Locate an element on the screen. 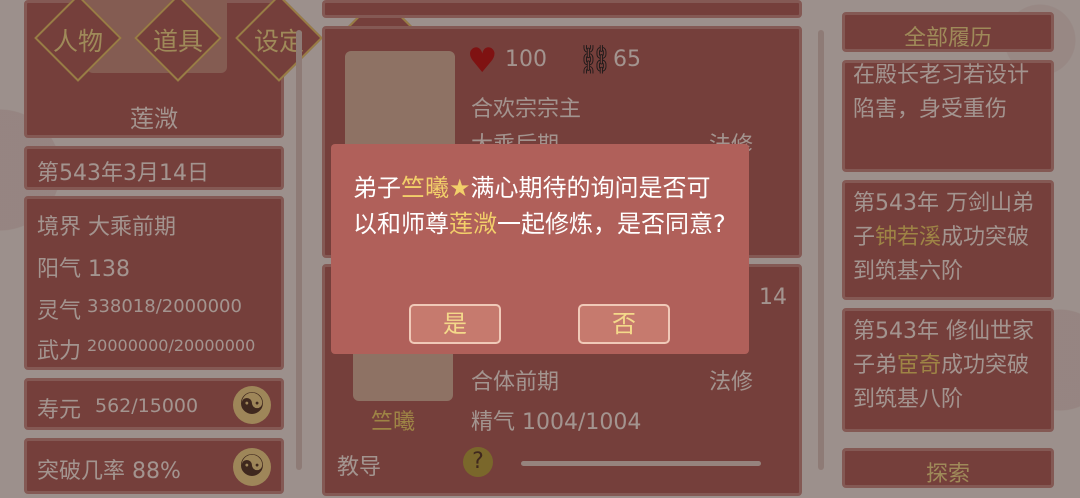  msg-disciple-name: 竺曦★ is located at coordinates (436, 188).